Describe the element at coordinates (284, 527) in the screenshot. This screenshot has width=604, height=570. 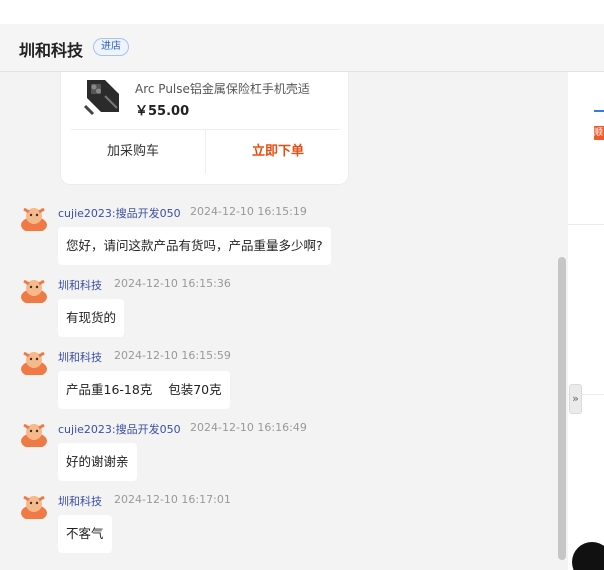
I see `message-item: 圳和科技 2024-12-10 16:17:01 不客气` at that location.